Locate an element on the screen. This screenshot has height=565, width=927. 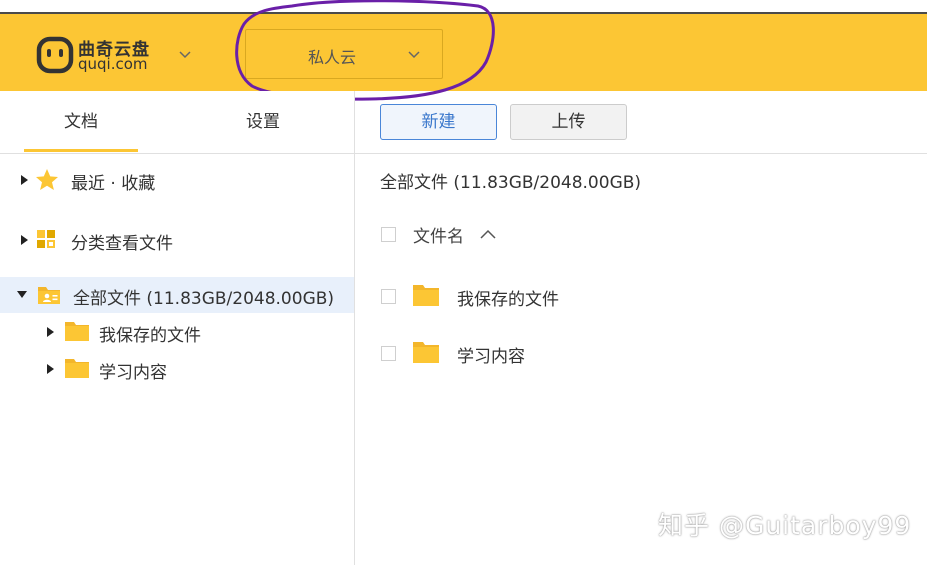
upload-button: 上传 is located at coordinates (568, 122).